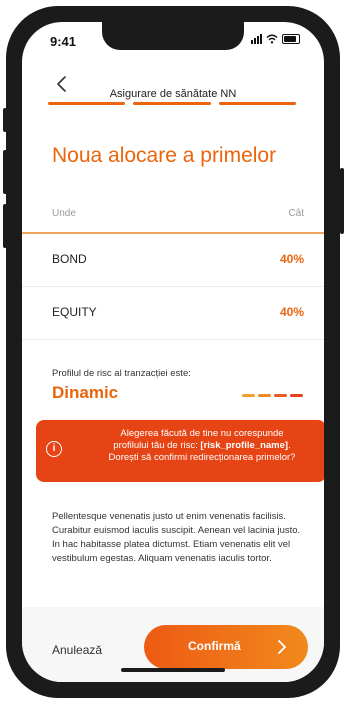  Describe the element at coordinates (244, 445) in the screenshot. I see `alert-risk-placeholder: [risk_profile_name]` at that location.